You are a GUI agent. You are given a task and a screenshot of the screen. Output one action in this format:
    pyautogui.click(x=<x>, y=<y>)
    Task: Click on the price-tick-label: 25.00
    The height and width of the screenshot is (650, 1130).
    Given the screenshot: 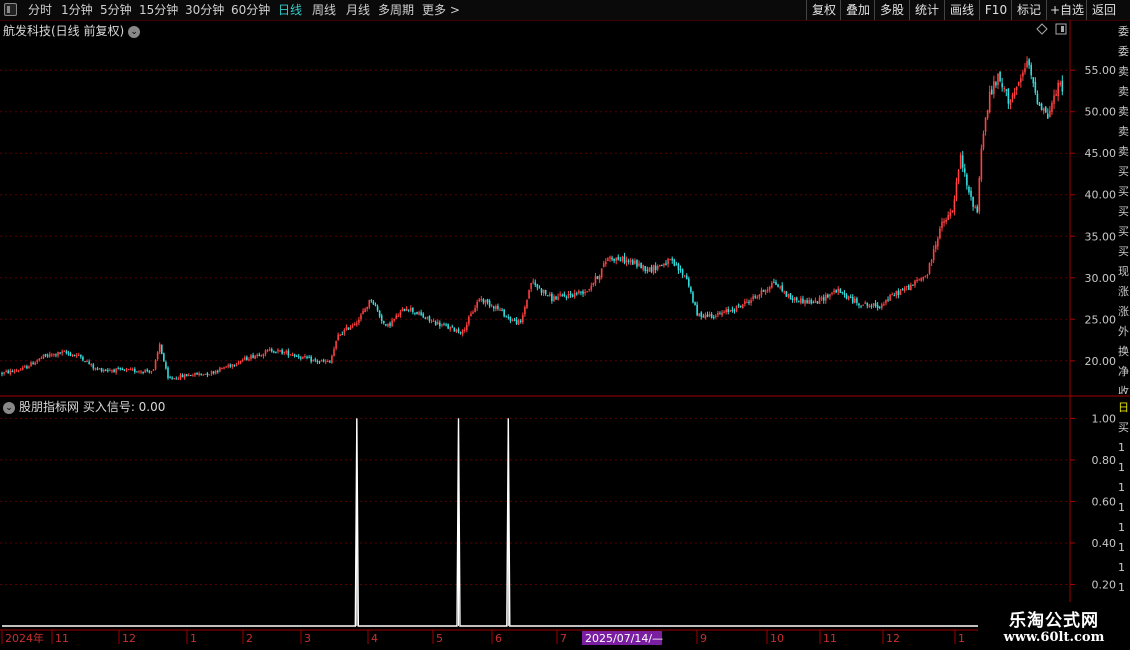 What is the action you would take?
    pyautogui.click(x=1101, y=319)
    